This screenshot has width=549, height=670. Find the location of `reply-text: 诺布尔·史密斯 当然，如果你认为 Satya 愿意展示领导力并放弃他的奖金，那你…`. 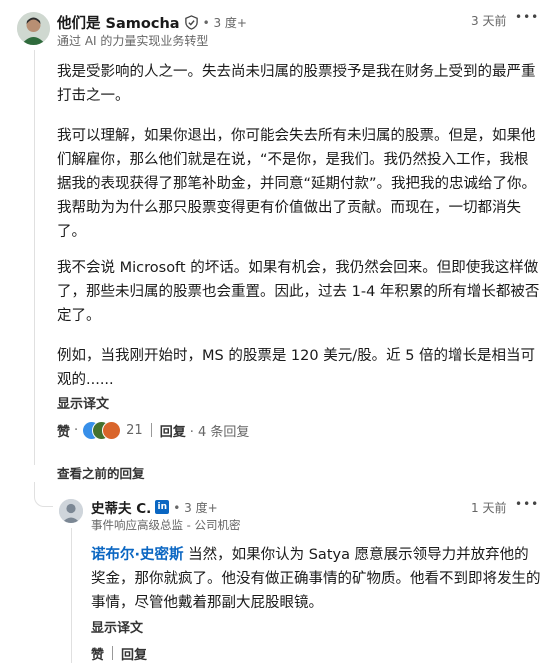

reply-text: 诺布尔·史密斯 当然，如果你认为 Satya 愿意展示领导力并放弃他的奖金，那你… is located at coordinates (317, 579).